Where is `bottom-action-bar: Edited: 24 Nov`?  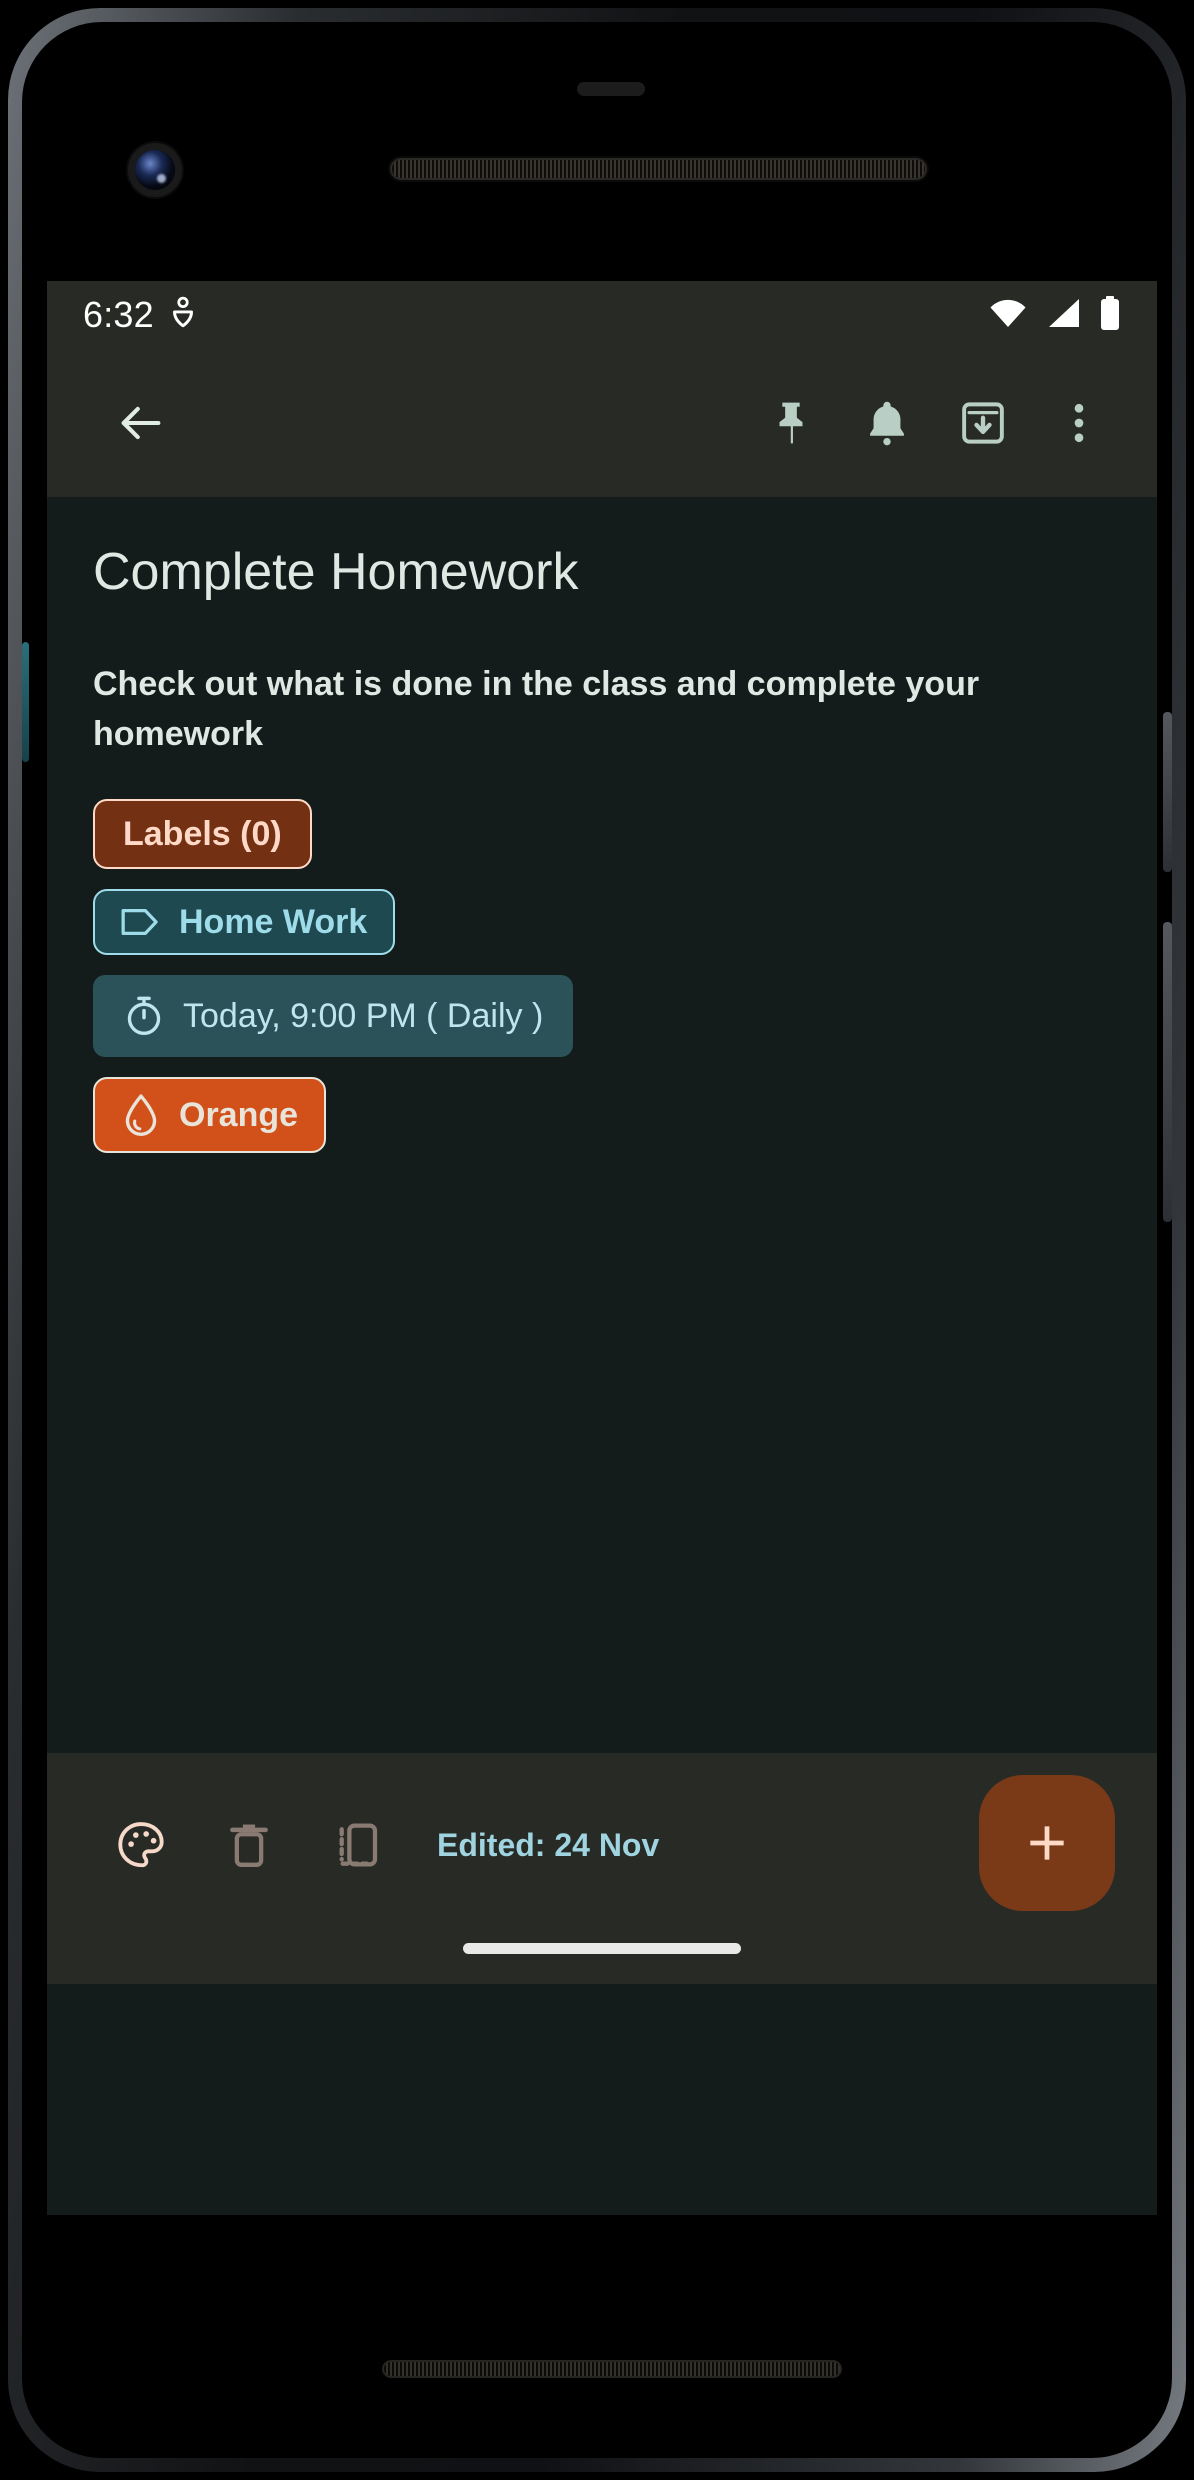
bottom-action-bar: Edited: 24 Nov is located at coordinates (602, 1868).